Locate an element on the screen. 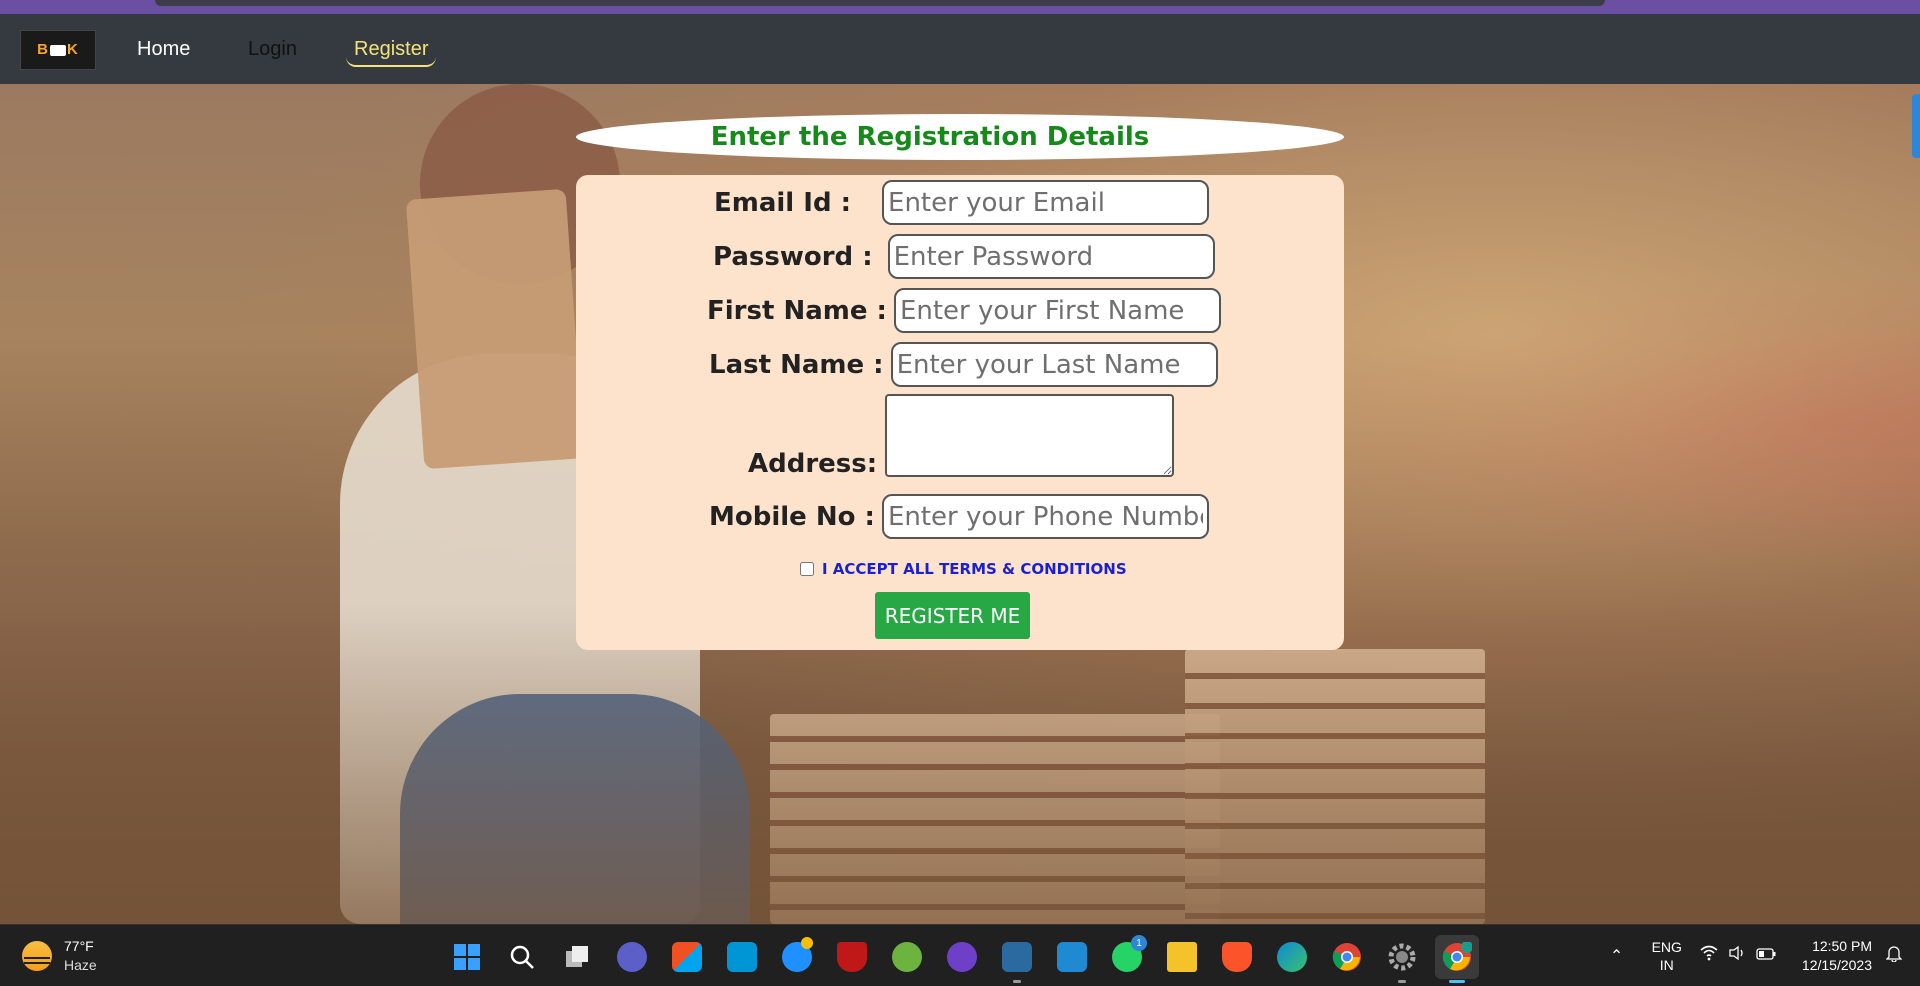  meet-icon is located at coordinates (632, 957).